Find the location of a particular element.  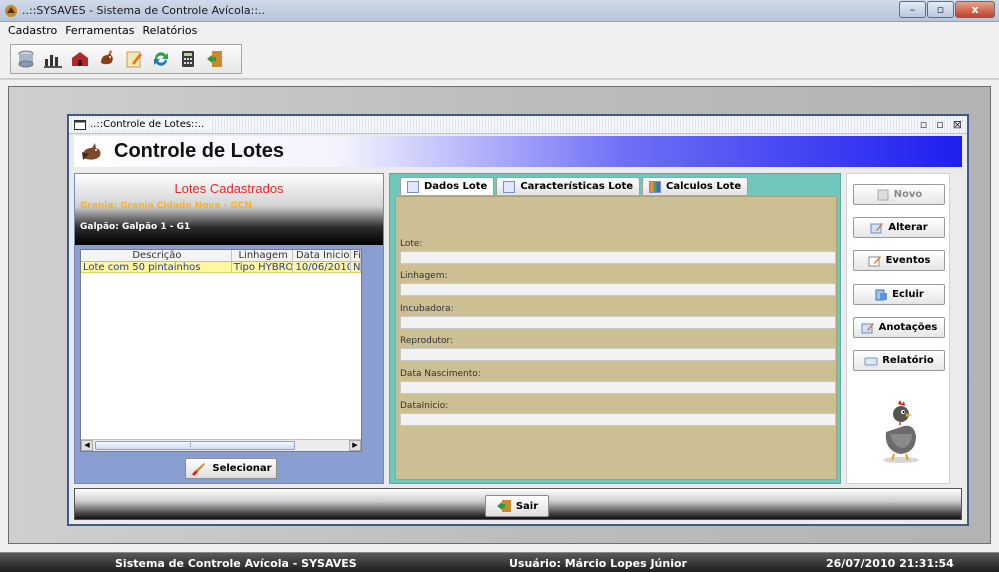

page-banner: Controle de Lotes is located at coordinates (518, 151).